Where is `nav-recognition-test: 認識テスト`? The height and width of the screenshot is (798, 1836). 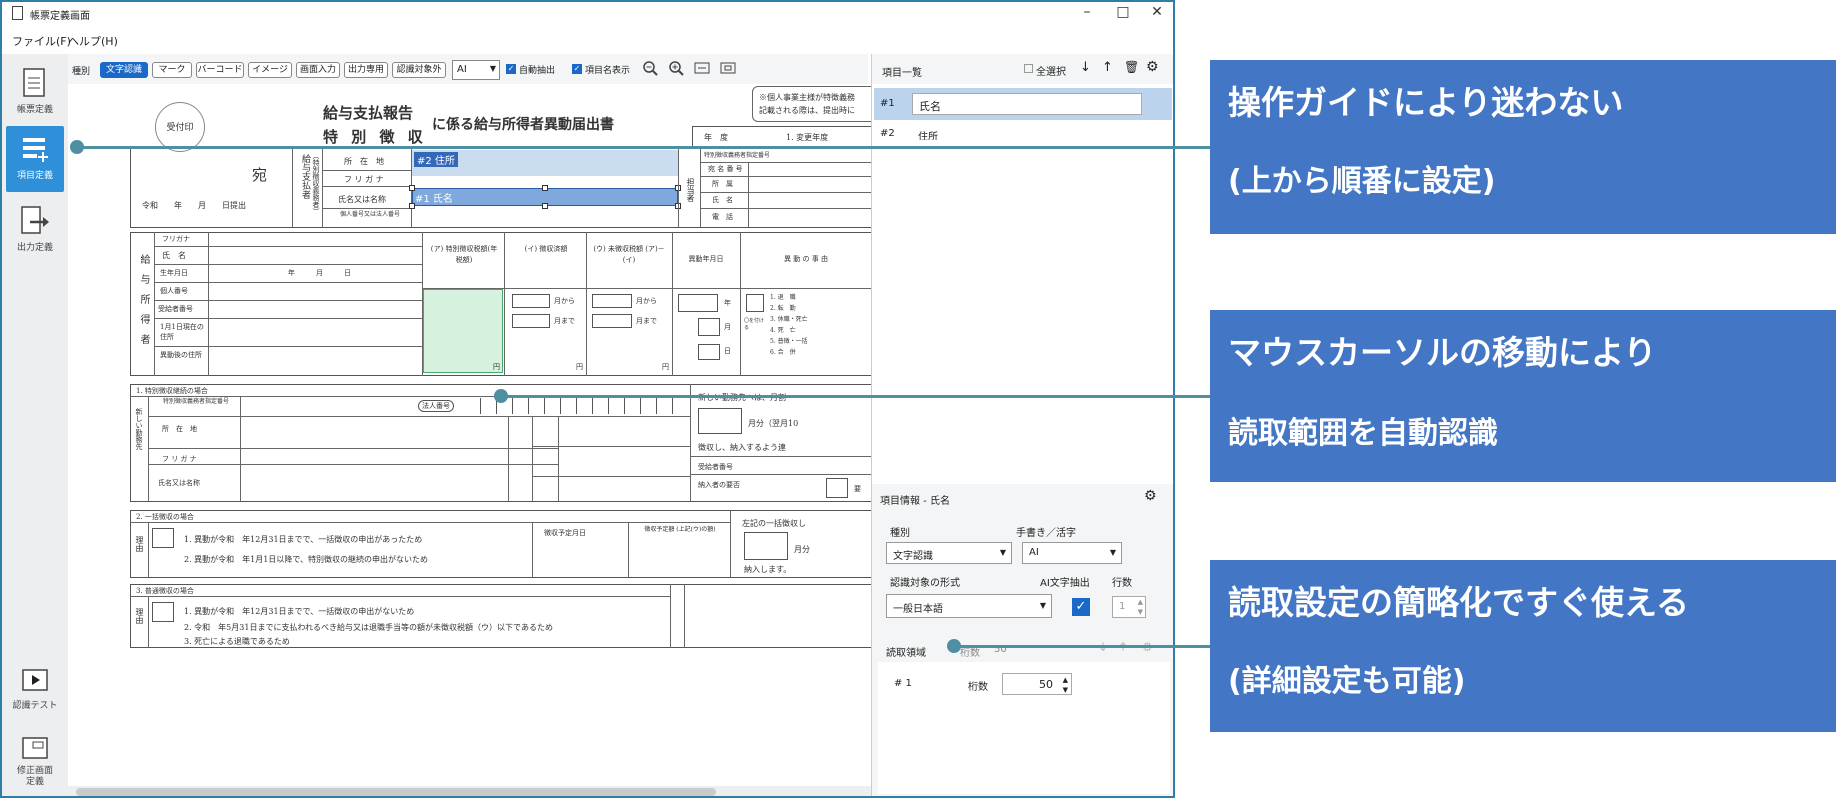 nav-recognition-test: 認識テスト is located at coordinates (35, 694).